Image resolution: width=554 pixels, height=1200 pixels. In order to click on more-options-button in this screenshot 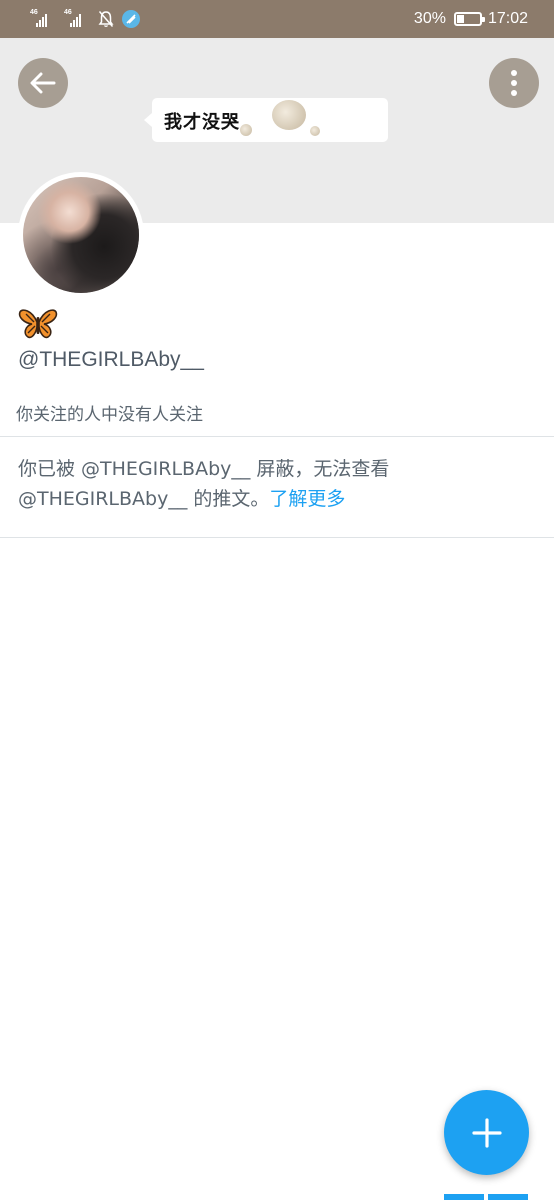, I will do `click(514, 83)`.